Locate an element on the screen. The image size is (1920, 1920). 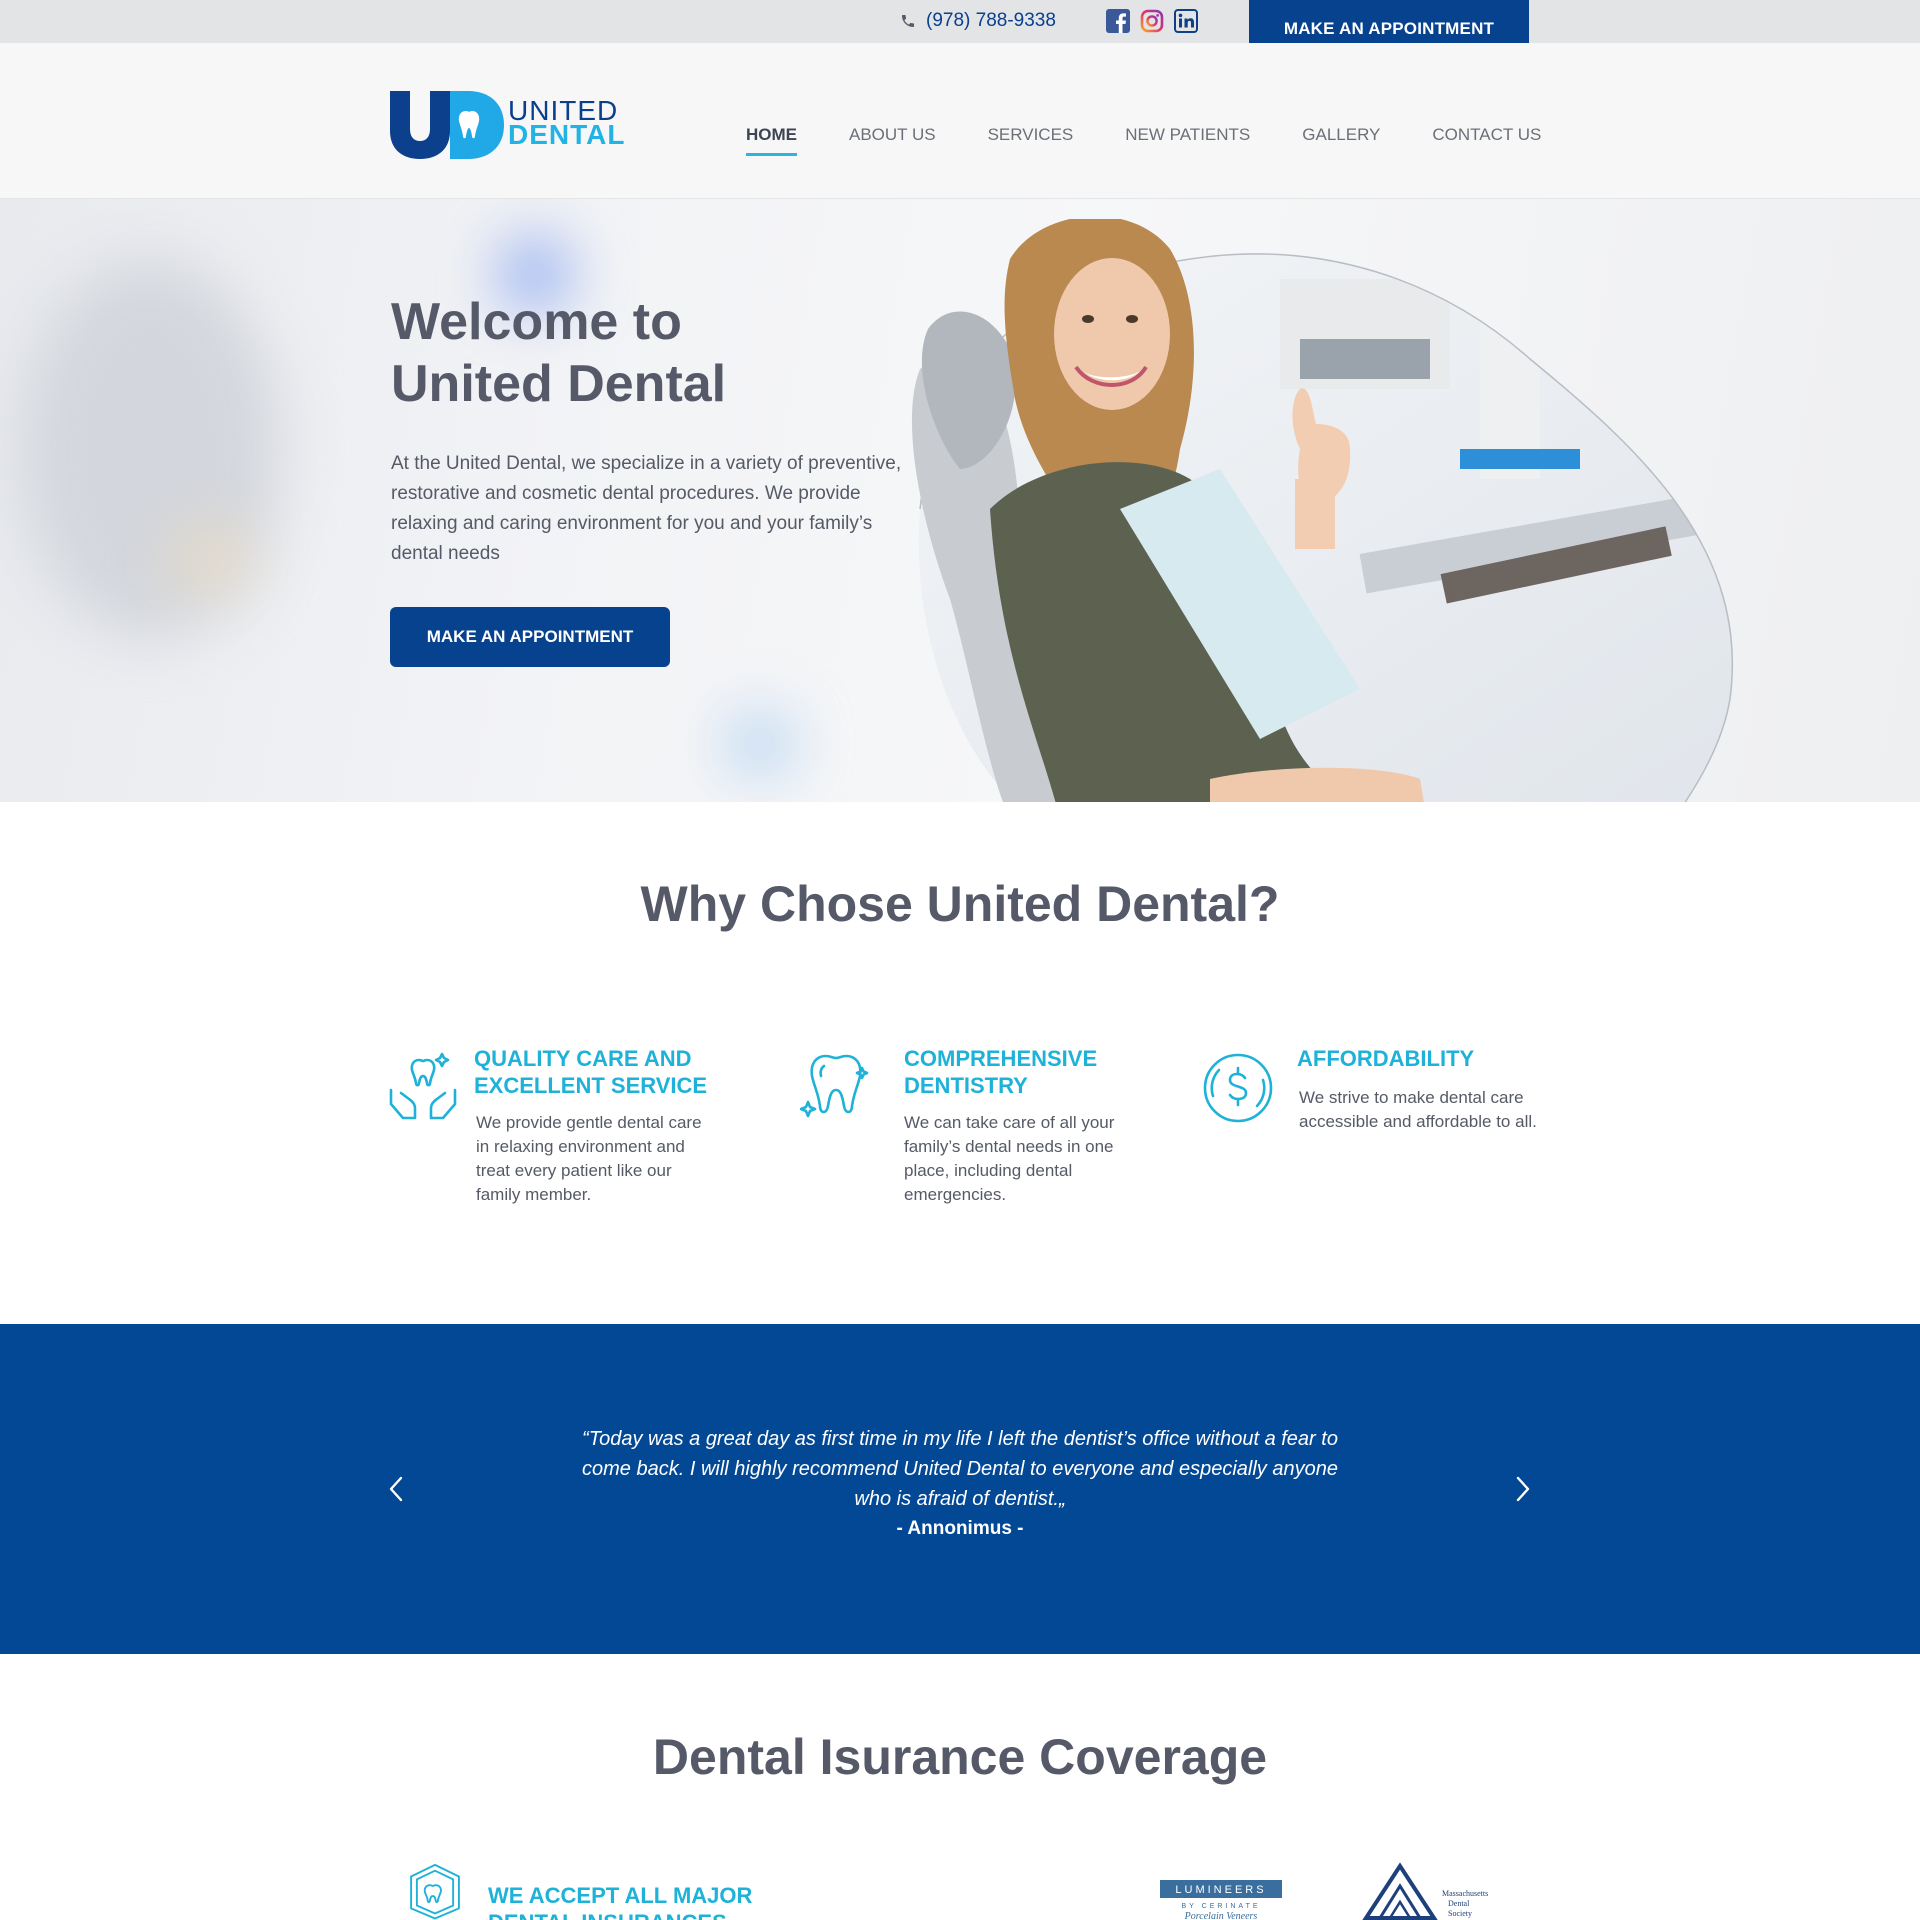
shield-tooth-icon is located at coordinates (435, 1891).